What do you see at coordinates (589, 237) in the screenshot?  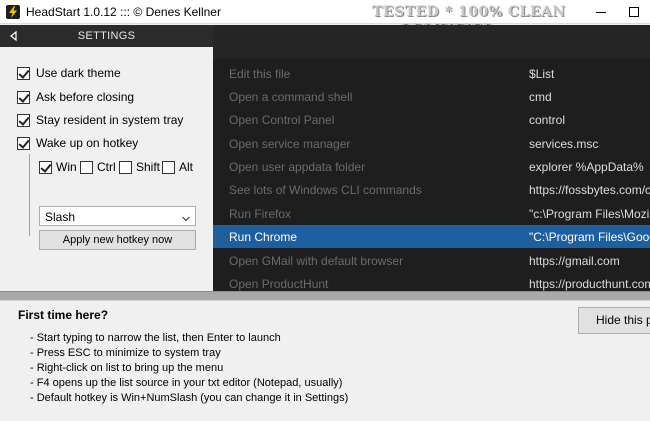 I see `item-command: "C:\Program Files\Goog` at bounding box center [589, 237].